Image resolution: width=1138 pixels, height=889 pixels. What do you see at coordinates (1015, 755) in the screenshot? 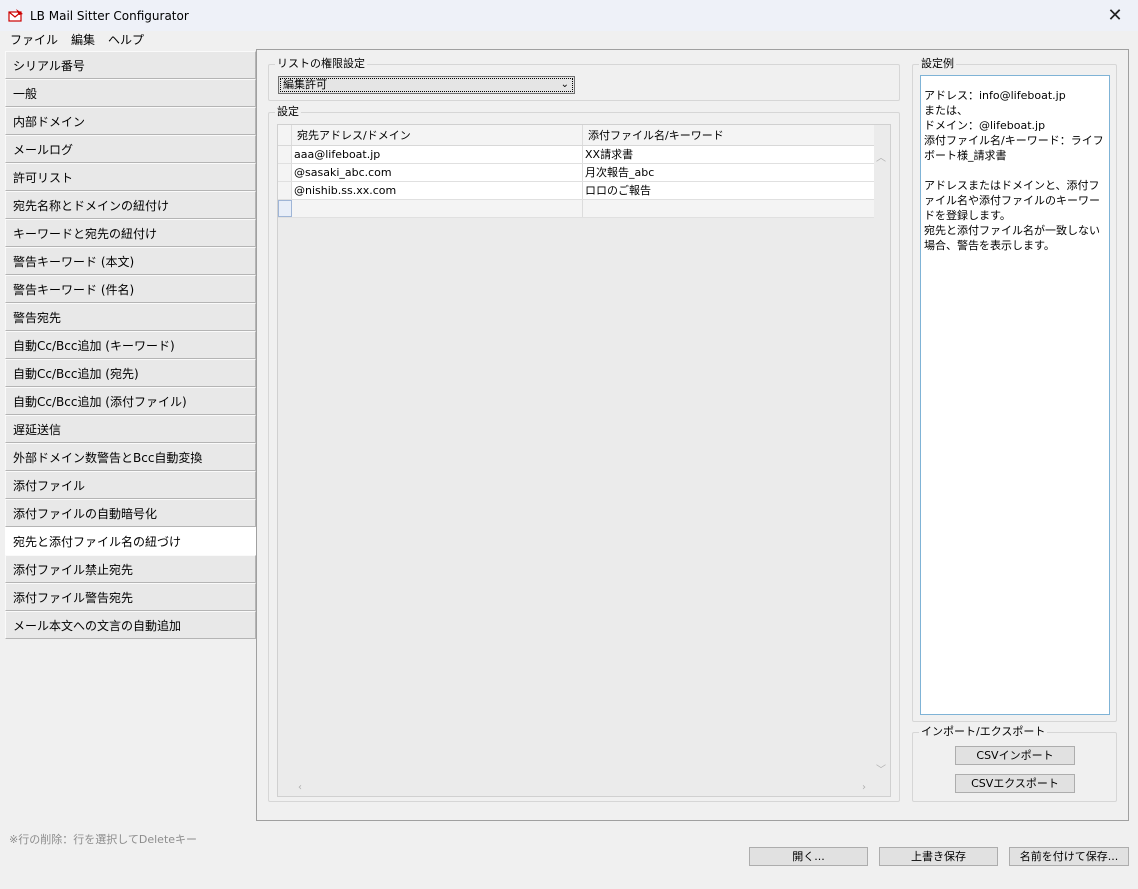
I see `csv-import-button: CSVインポート` at bounding box center [1015, 755].